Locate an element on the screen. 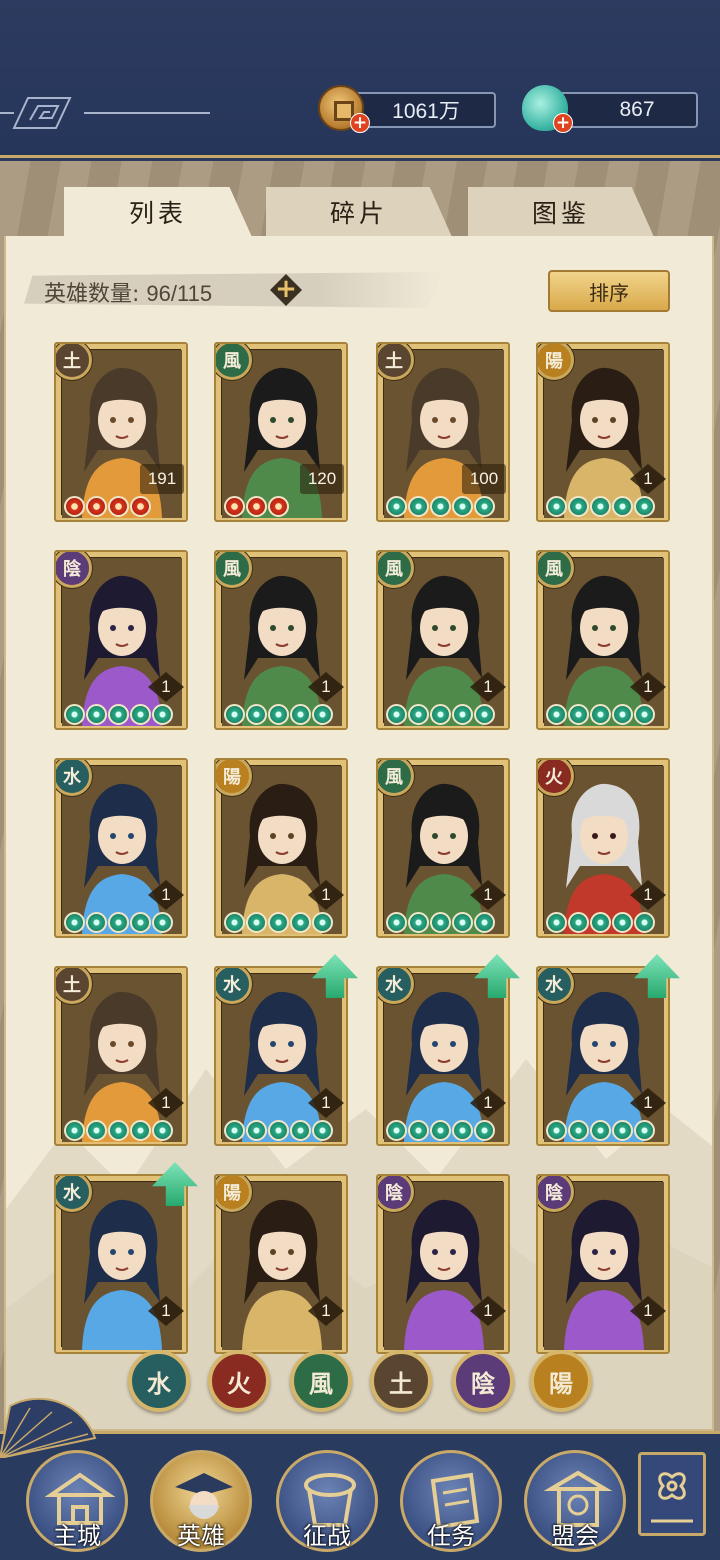  menu-flower-icon is located at coordinates (672, 1497).